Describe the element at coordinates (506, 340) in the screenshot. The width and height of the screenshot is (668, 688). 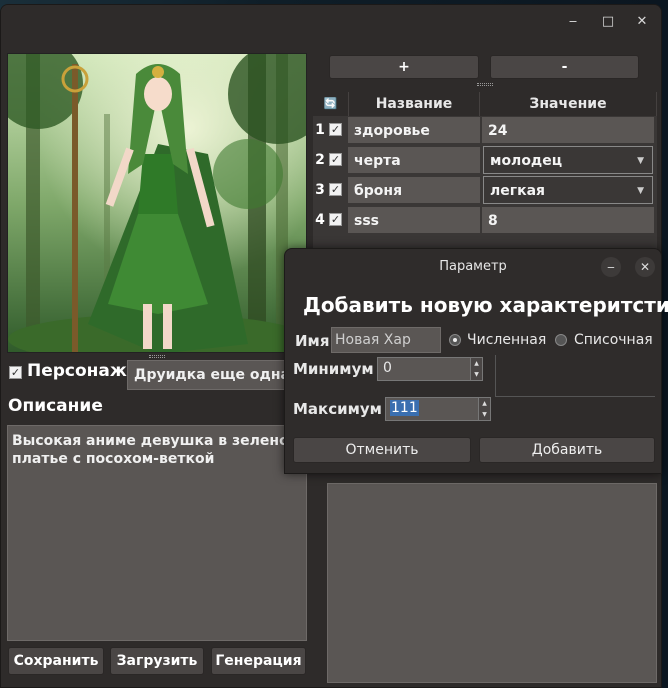
I see `radio-numeric-label: Численная` at that location.